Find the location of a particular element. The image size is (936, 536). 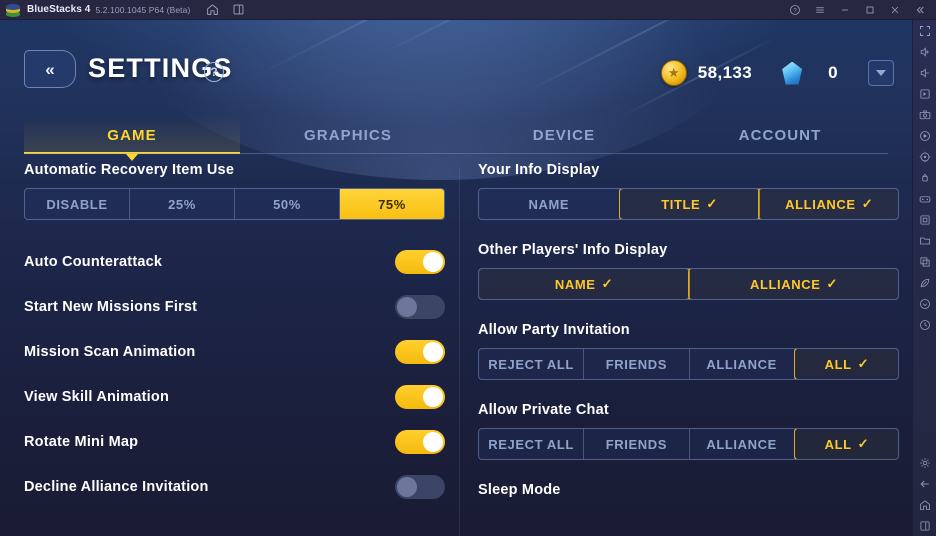

collapse-icon is located at coordinates (919, 9).